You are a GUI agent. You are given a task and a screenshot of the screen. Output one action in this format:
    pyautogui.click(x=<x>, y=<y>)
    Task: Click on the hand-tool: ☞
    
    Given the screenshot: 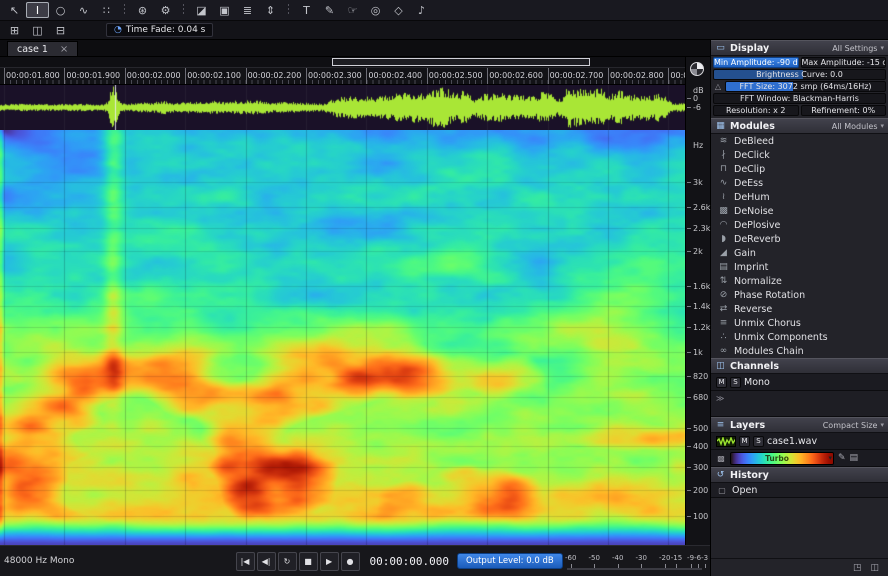 What is the action you would take?
    pyautogui.click(x=352, y=10)
    